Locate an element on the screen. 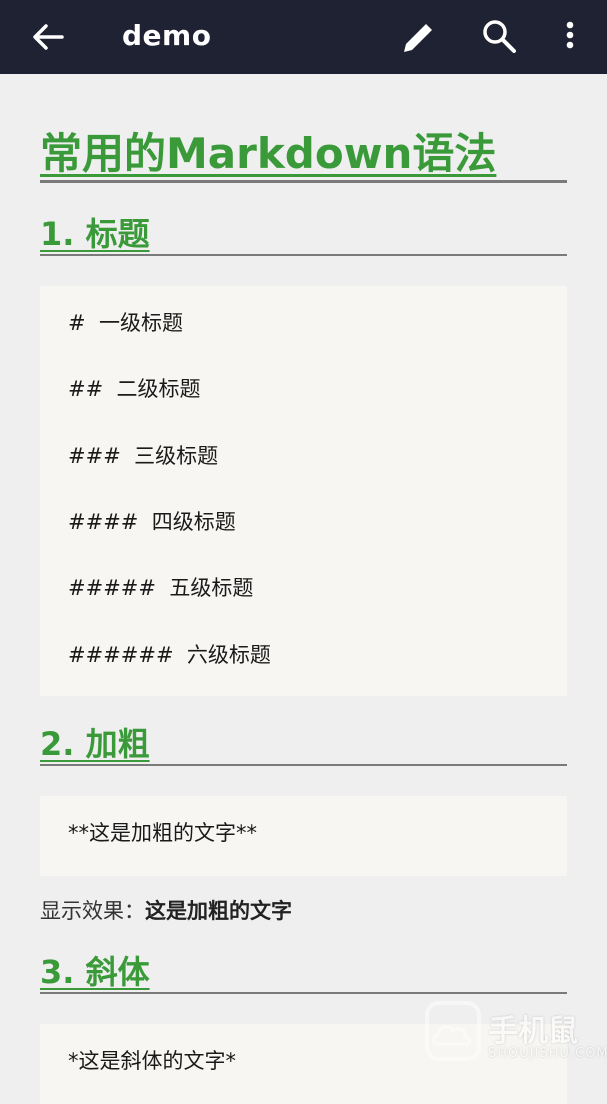  watermark-text: 手机鼠 is located at coordinates (533, 1031).